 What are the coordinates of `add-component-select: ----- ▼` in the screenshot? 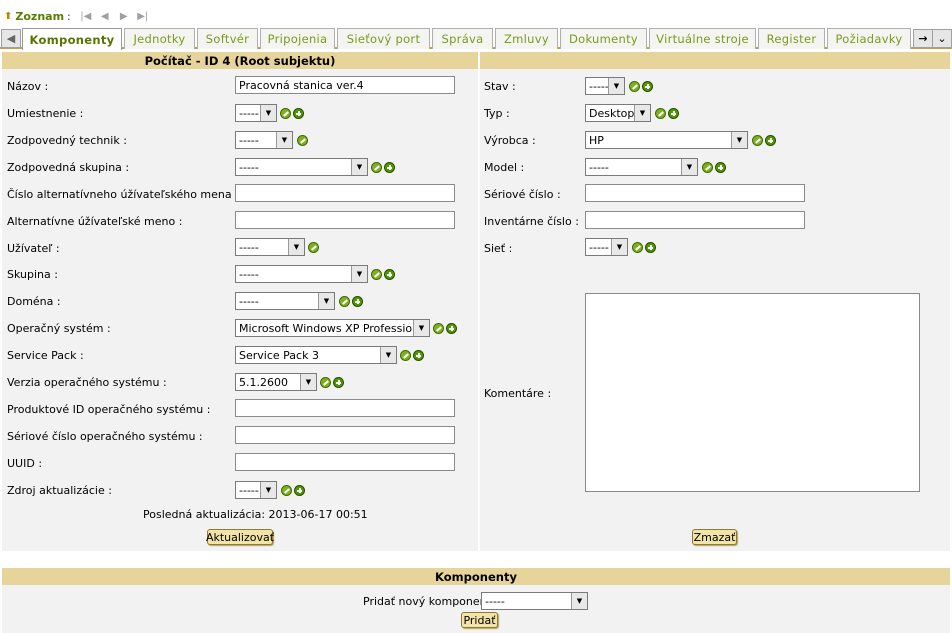 It's located at (534, 601).